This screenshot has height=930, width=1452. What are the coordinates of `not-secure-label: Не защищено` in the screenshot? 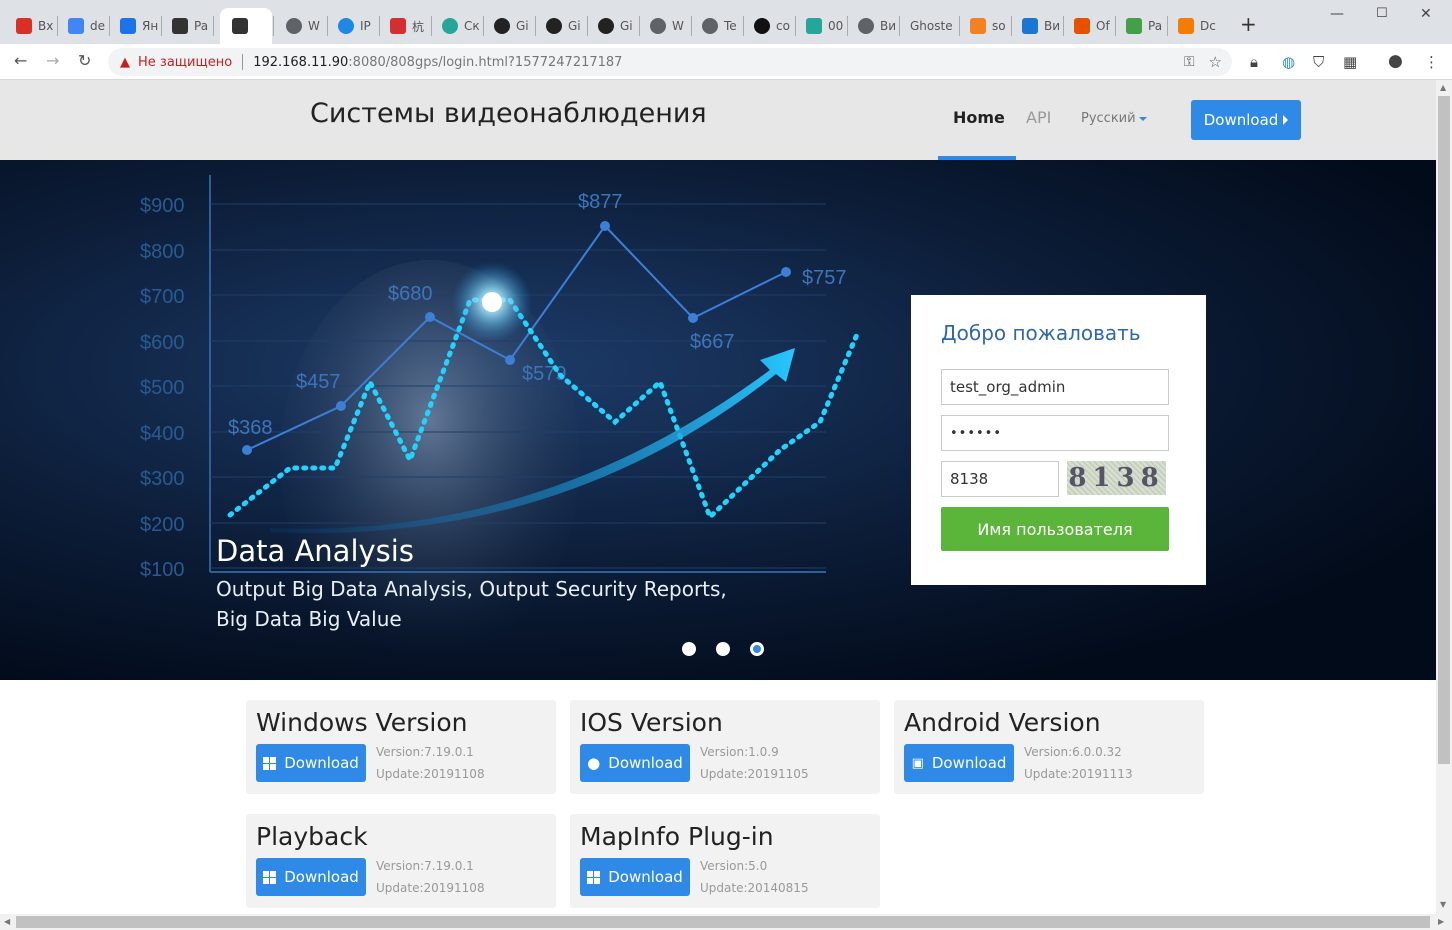 It's located at (185, 62).